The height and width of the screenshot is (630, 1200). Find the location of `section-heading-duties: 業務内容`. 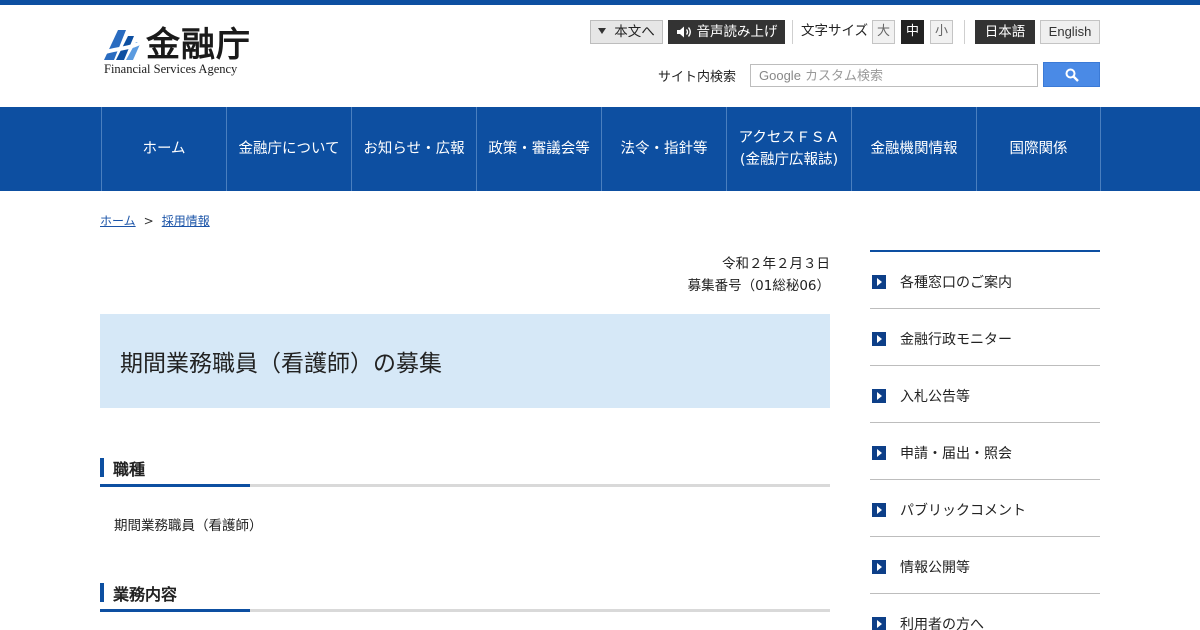

section-heading-duties: 業務内容 is located at coordinates (465, 598).